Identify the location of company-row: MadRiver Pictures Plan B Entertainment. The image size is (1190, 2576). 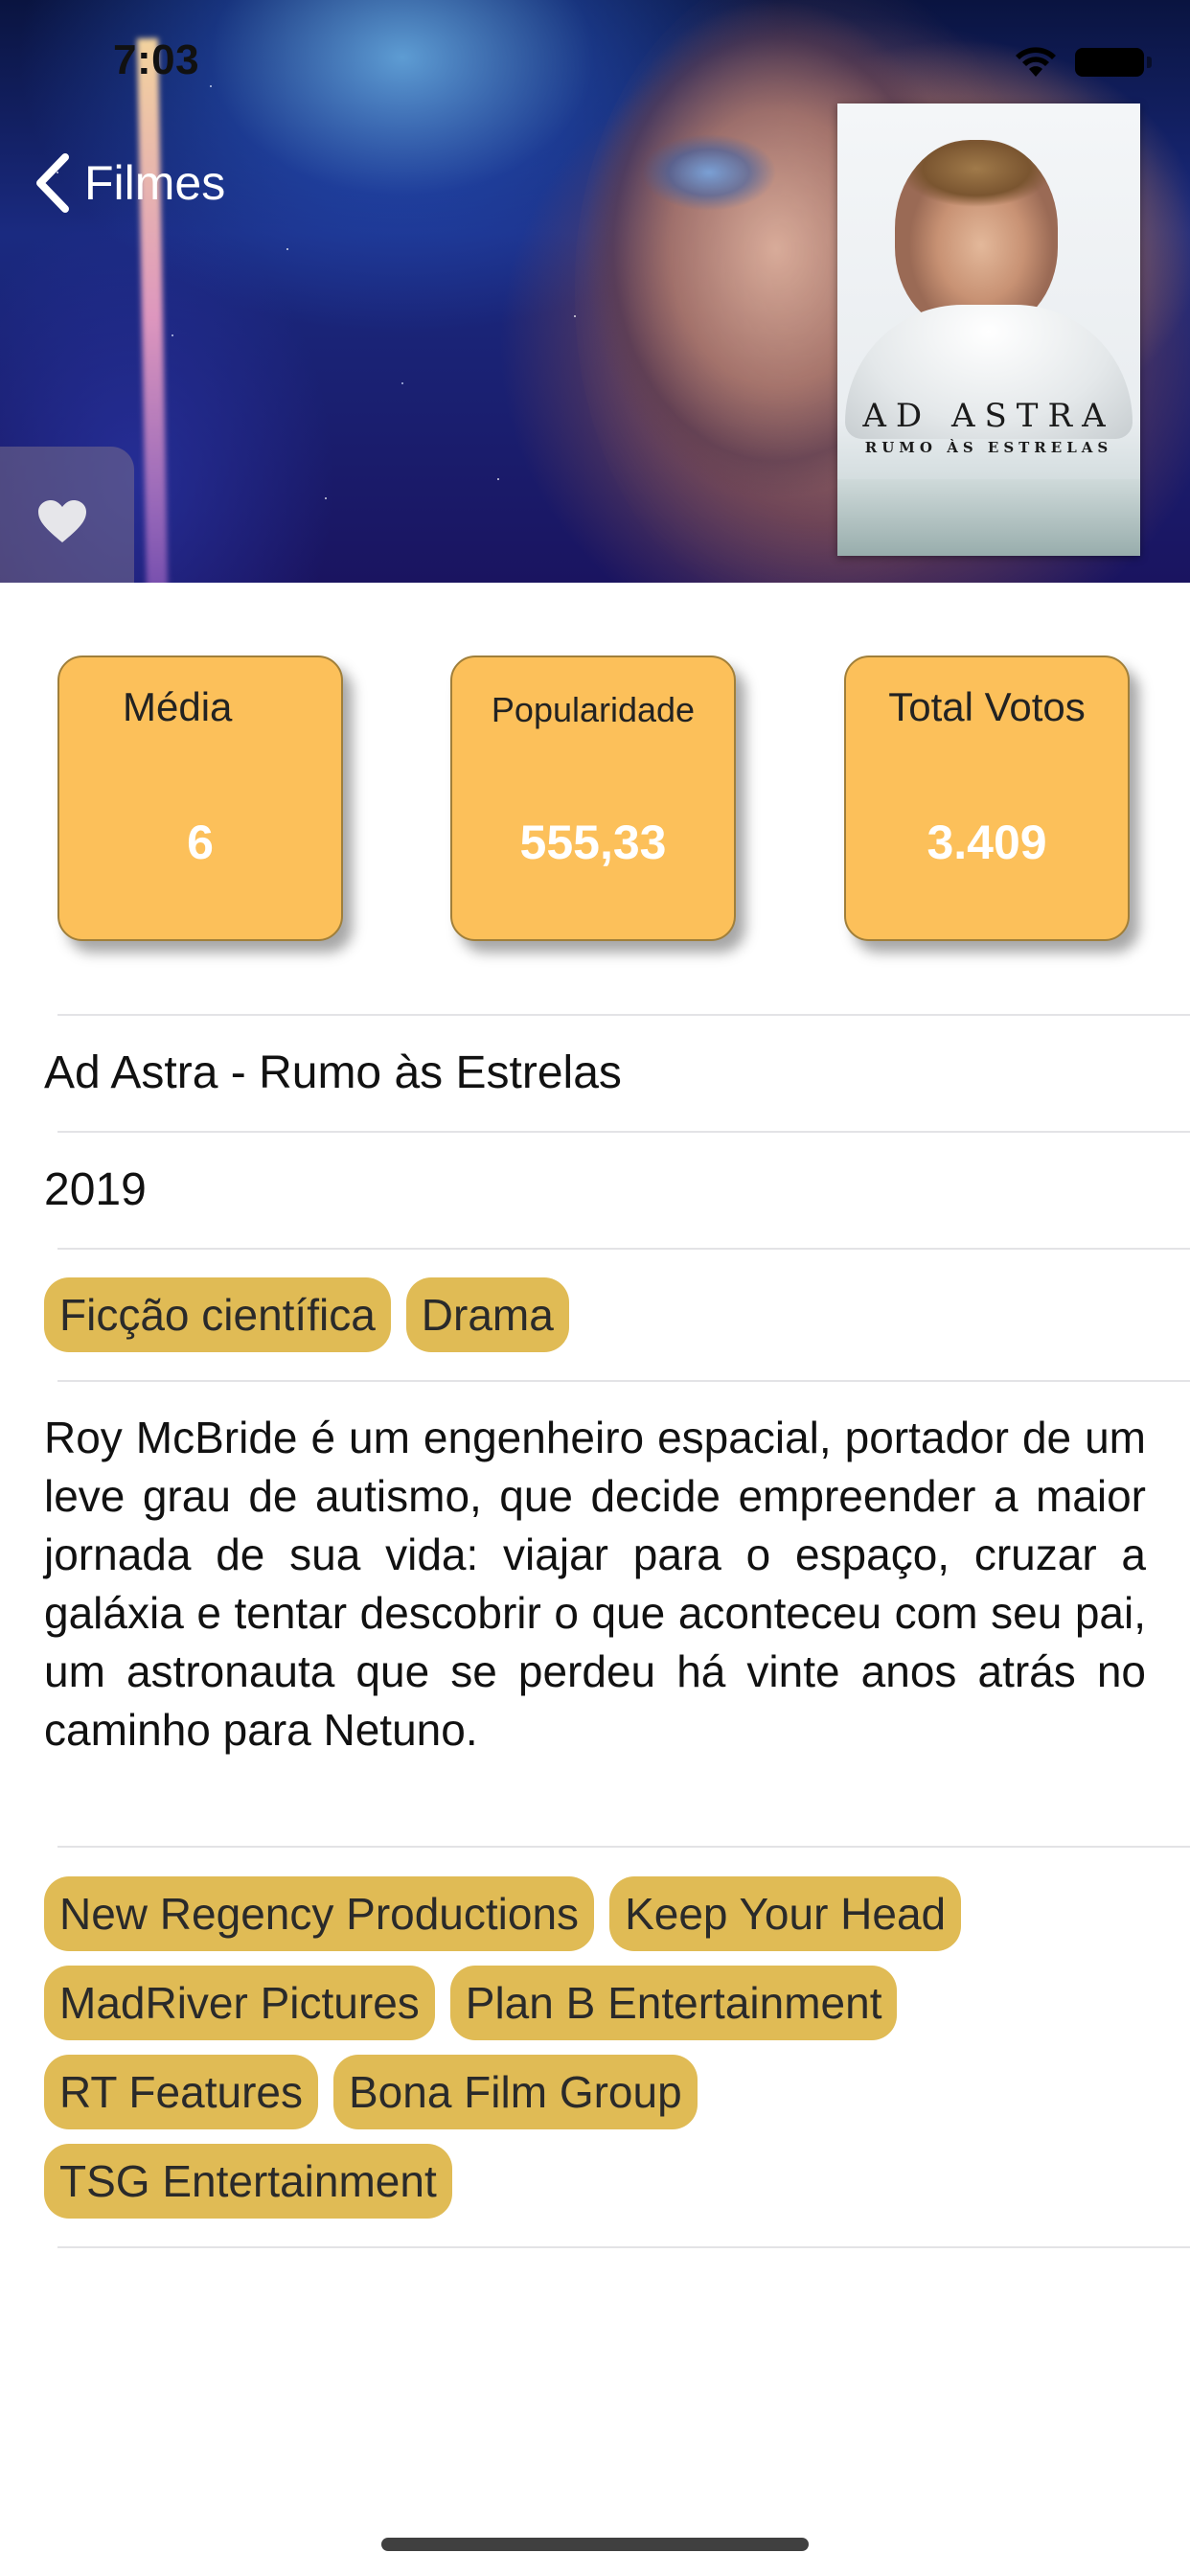
(595, 2003).